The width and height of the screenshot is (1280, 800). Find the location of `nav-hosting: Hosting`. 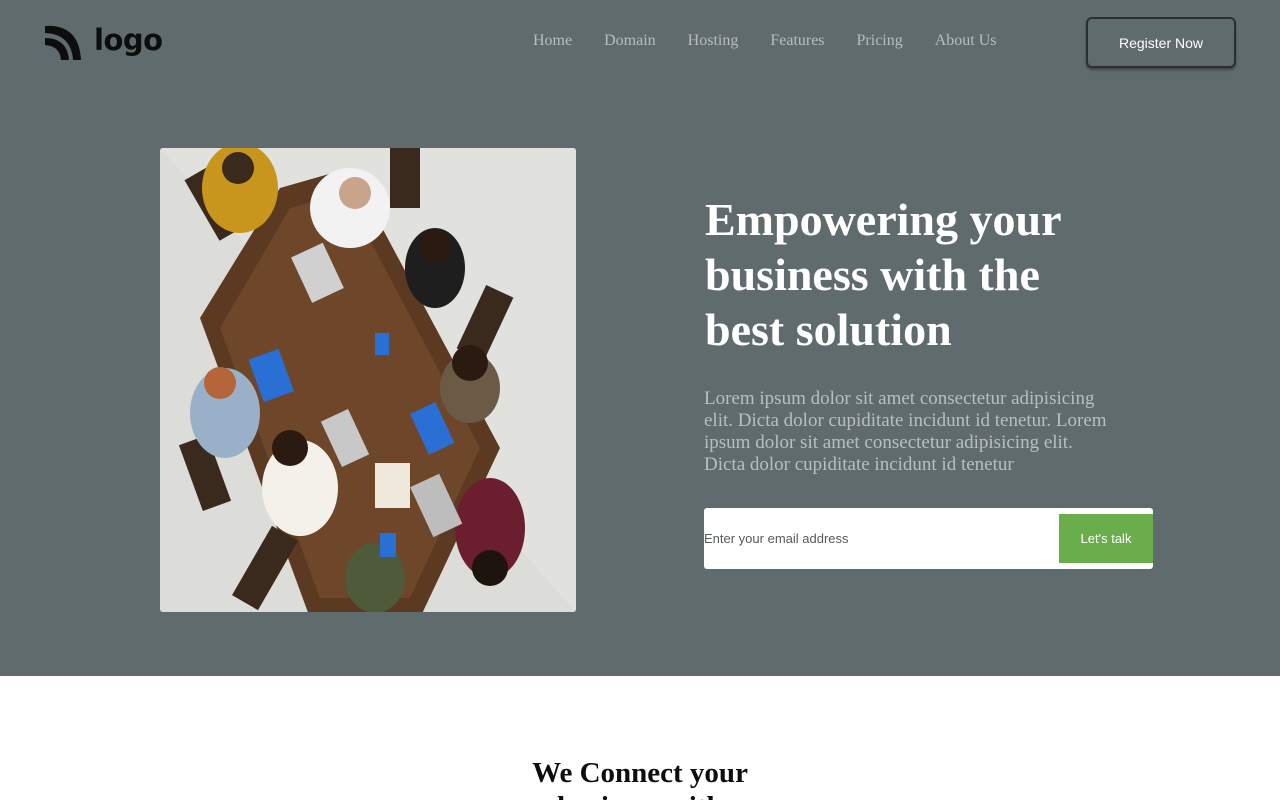

nav-hosting: Hosting is located at coordinates (713, 41).